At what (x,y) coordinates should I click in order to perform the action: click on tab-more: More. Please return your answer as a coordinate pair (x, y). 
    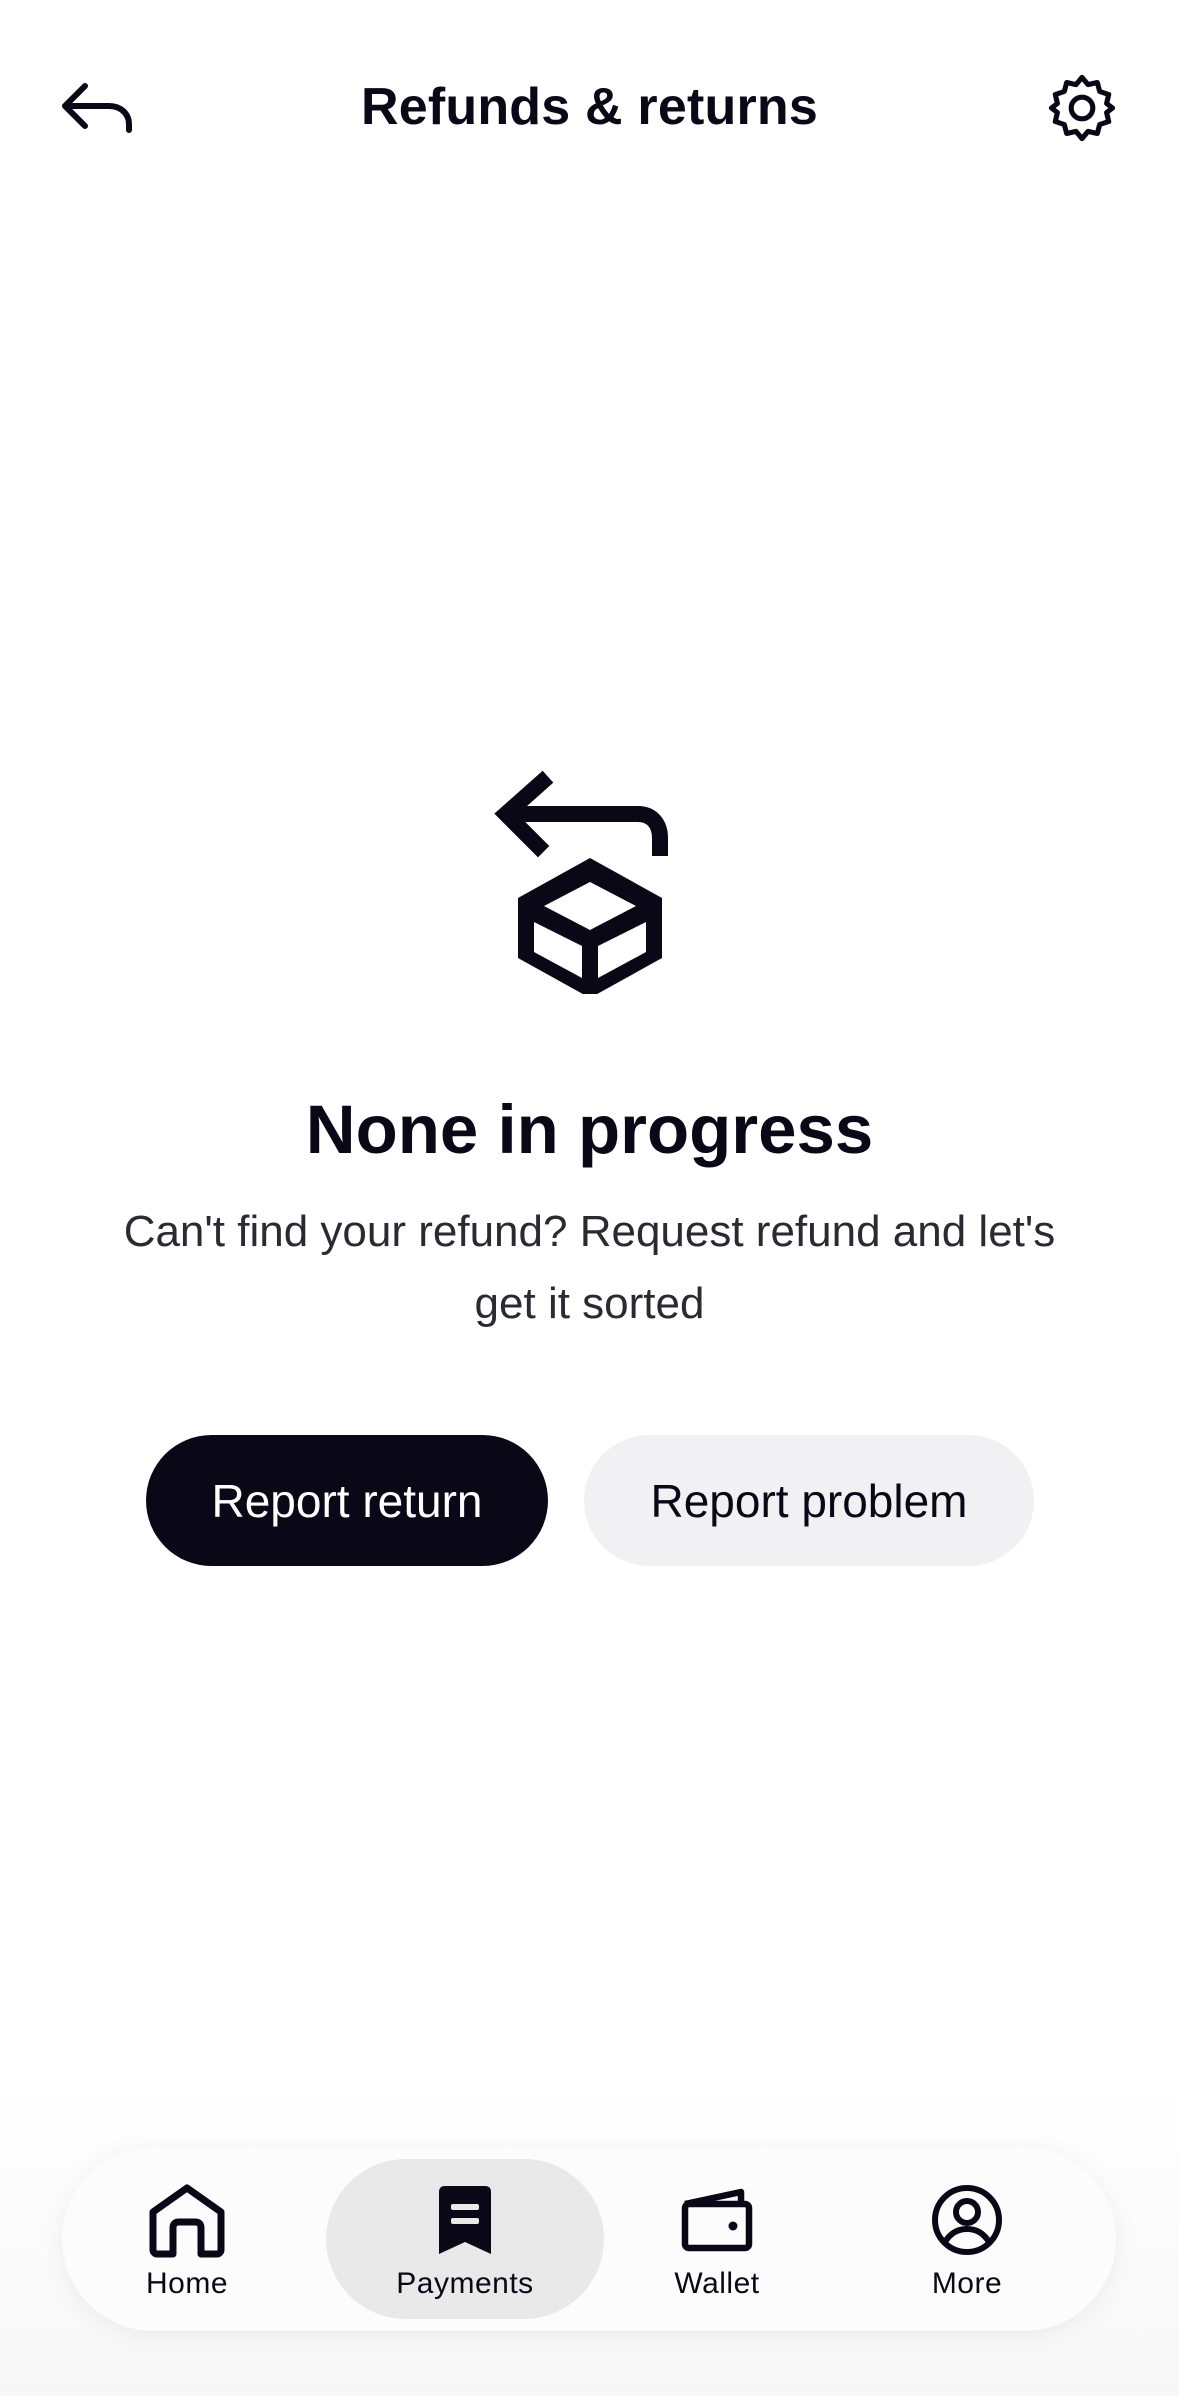
    Looking at the image, I should click on (967, 2239).